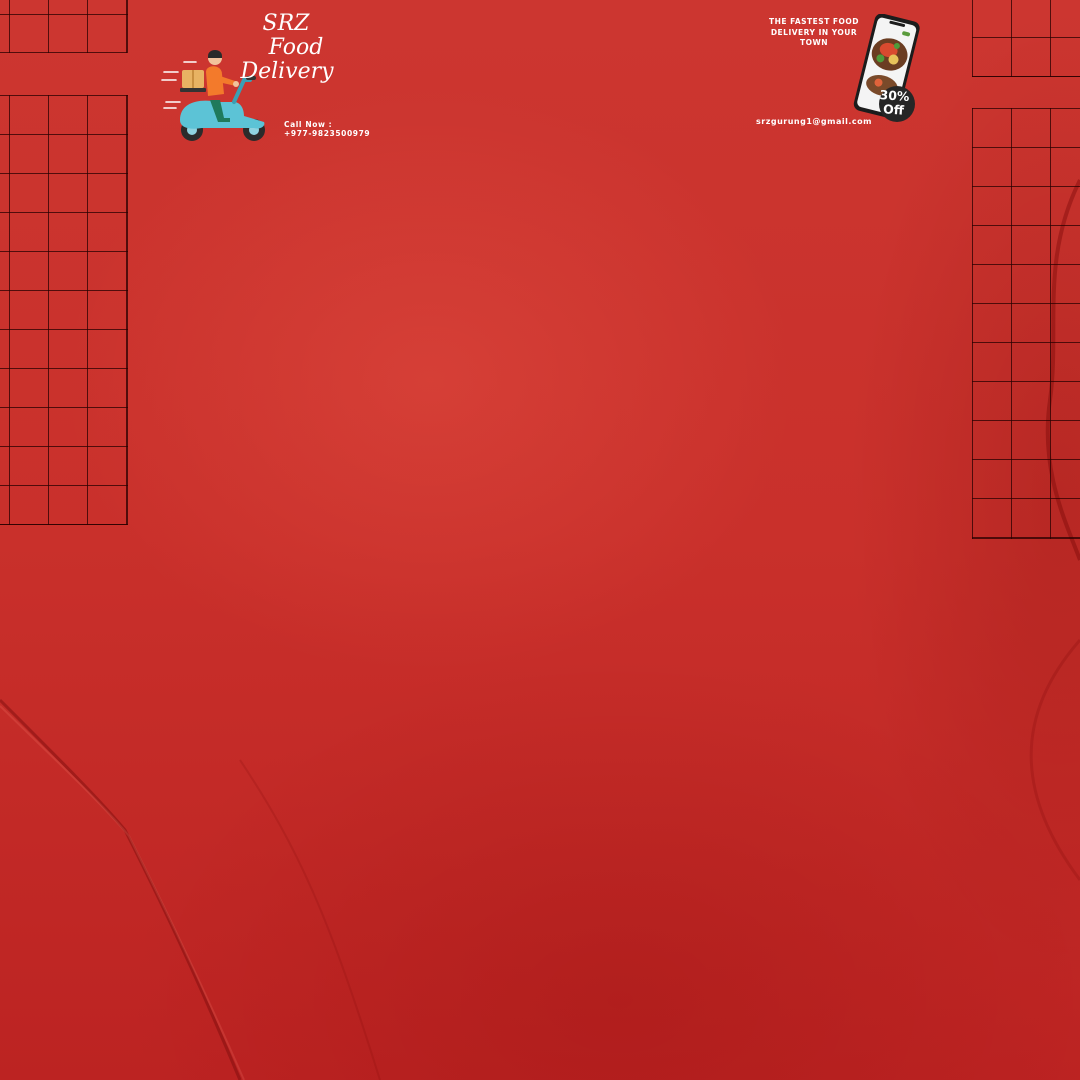  I want to click on discount-off-label: Off, so click(893, 109).